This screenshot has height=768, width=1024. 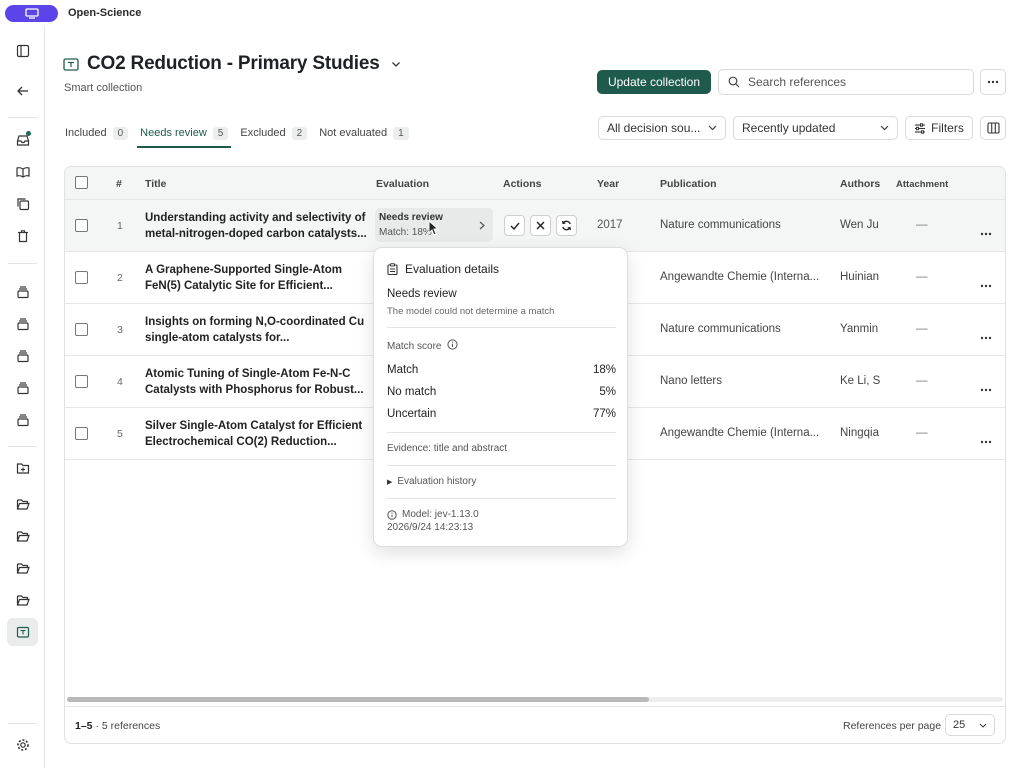 I want to click on chevron-down-icon, so click(x=884, y=128).